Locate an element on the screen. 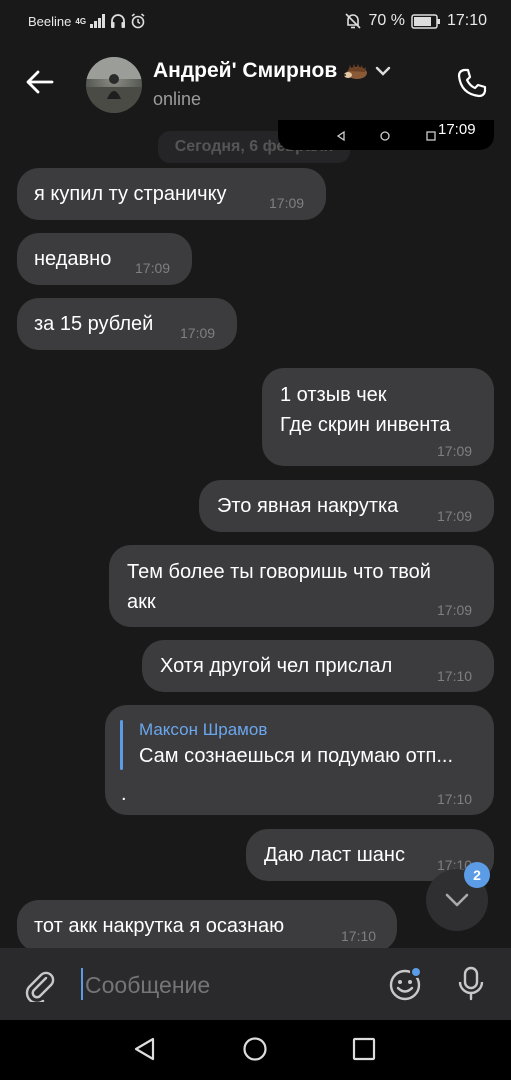 The width and height of the screenshot is (511, 1080). reply-quote-bar is located at coordinates (121, 745).